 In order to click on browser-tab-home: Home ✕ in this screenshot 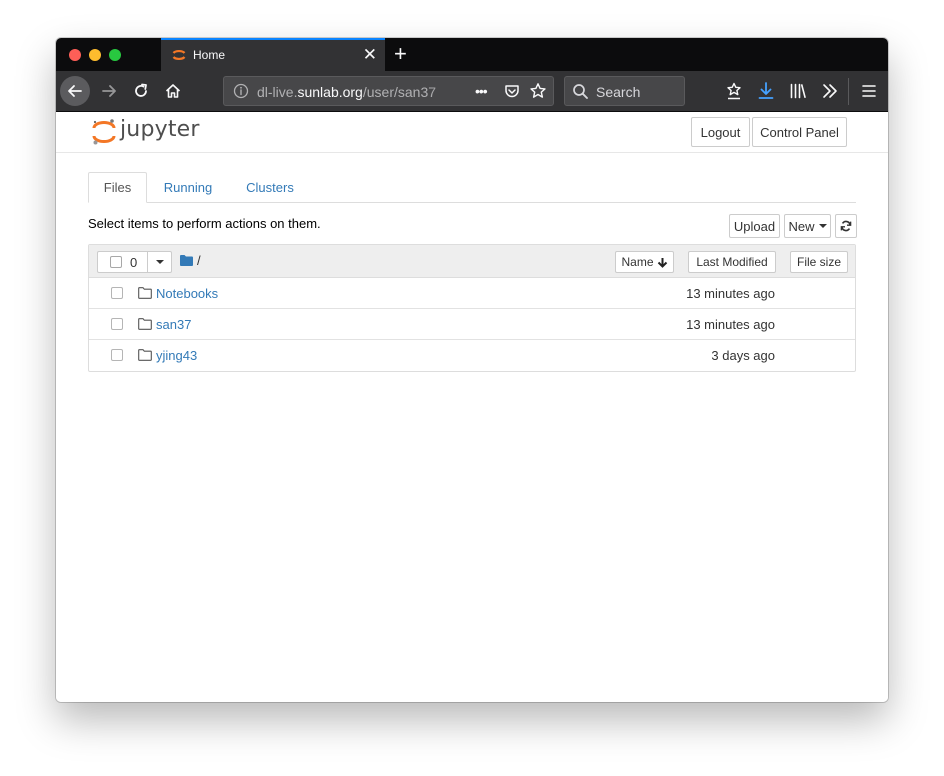, I will do `click(273, 54)`.